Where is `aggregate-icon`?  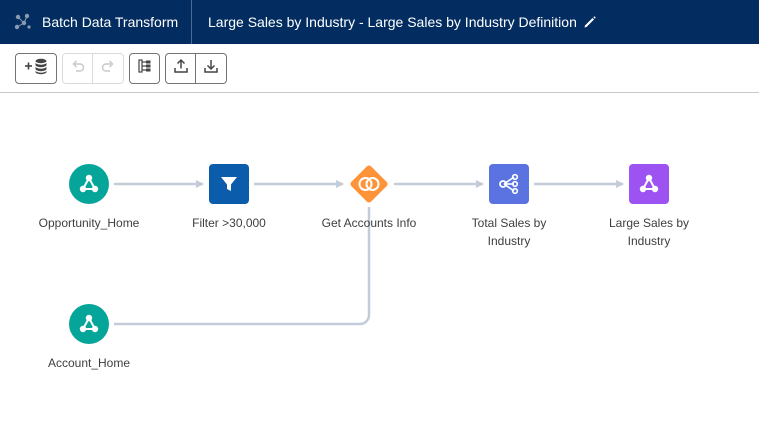 aggregate-icon is located at coordinates (509, 184).